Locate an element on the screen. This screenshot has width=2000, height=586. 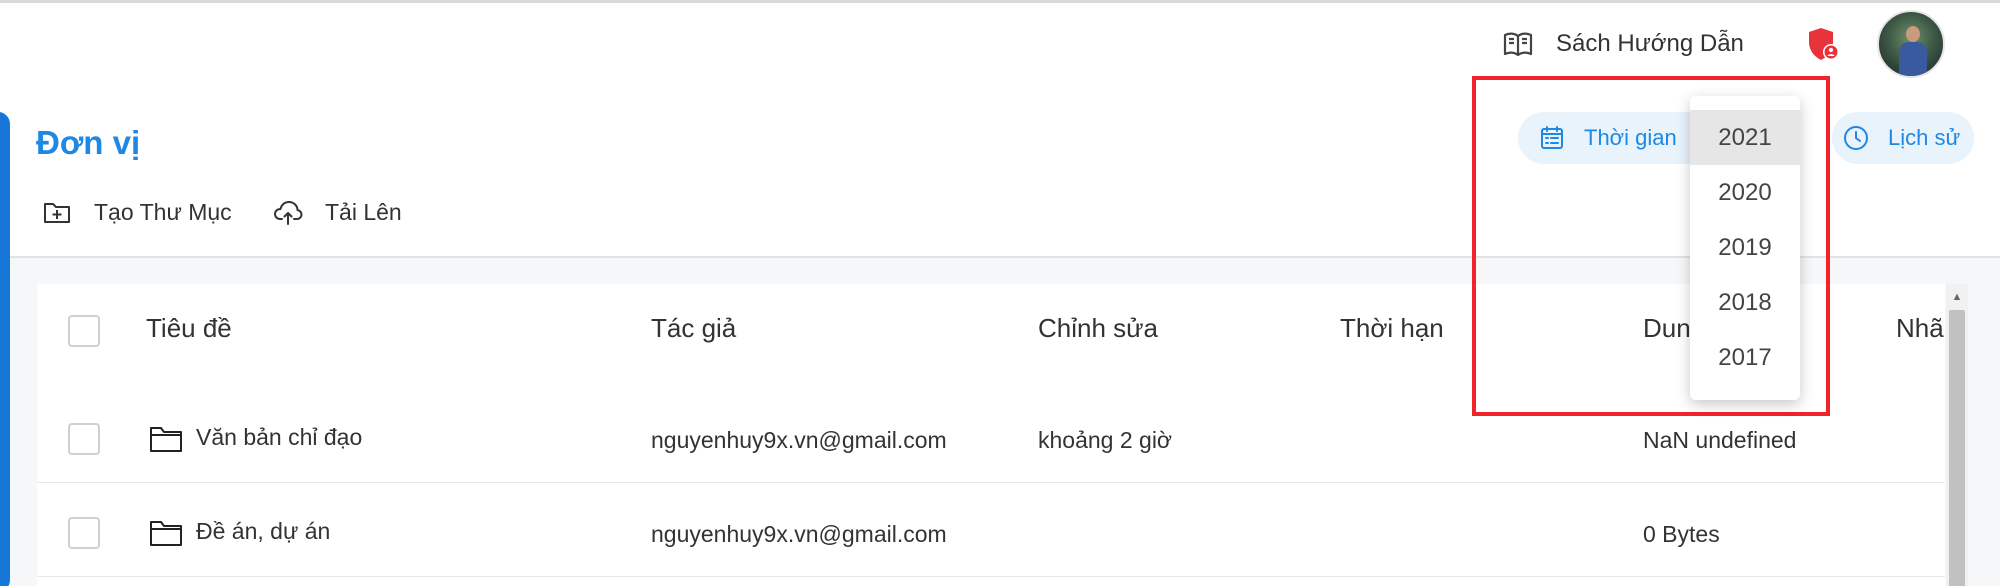
user-guide-label: Sách Hướng Dẫn is located at coordinates (1650, 43).